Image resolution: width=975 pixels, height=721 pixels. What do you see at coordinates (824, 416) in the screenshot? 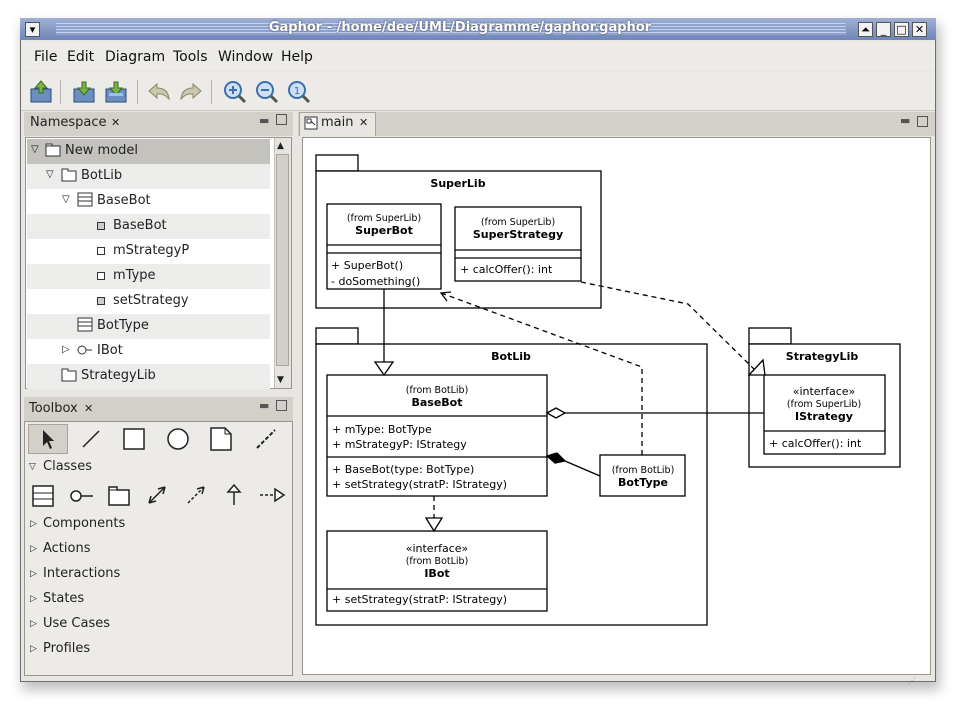
I see `istrategy-name: IStrategy` at bounding box center [824, 416].